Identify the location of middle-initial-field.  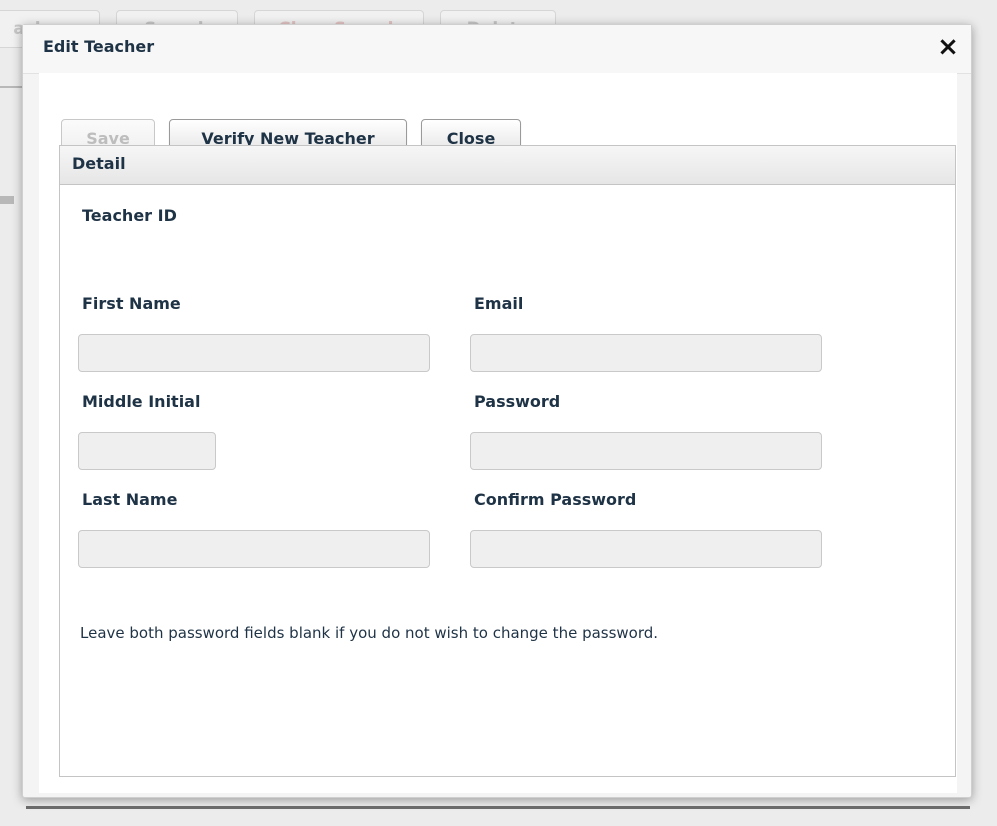
(147, 451).